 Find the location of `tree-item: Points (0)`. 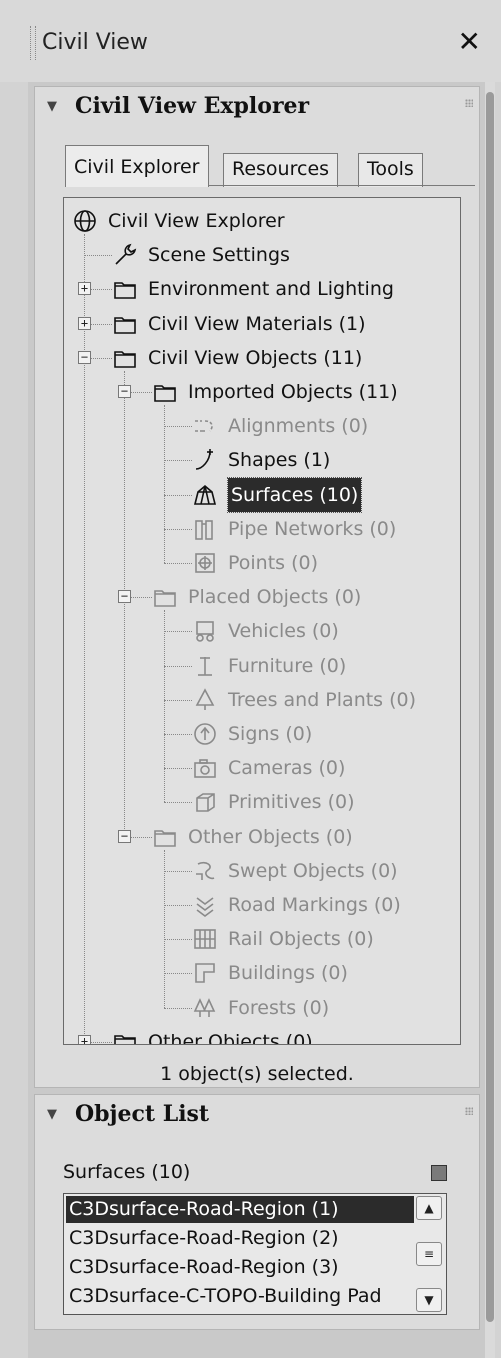

tree-item: Points (0) is located at coordinates (262, 563).